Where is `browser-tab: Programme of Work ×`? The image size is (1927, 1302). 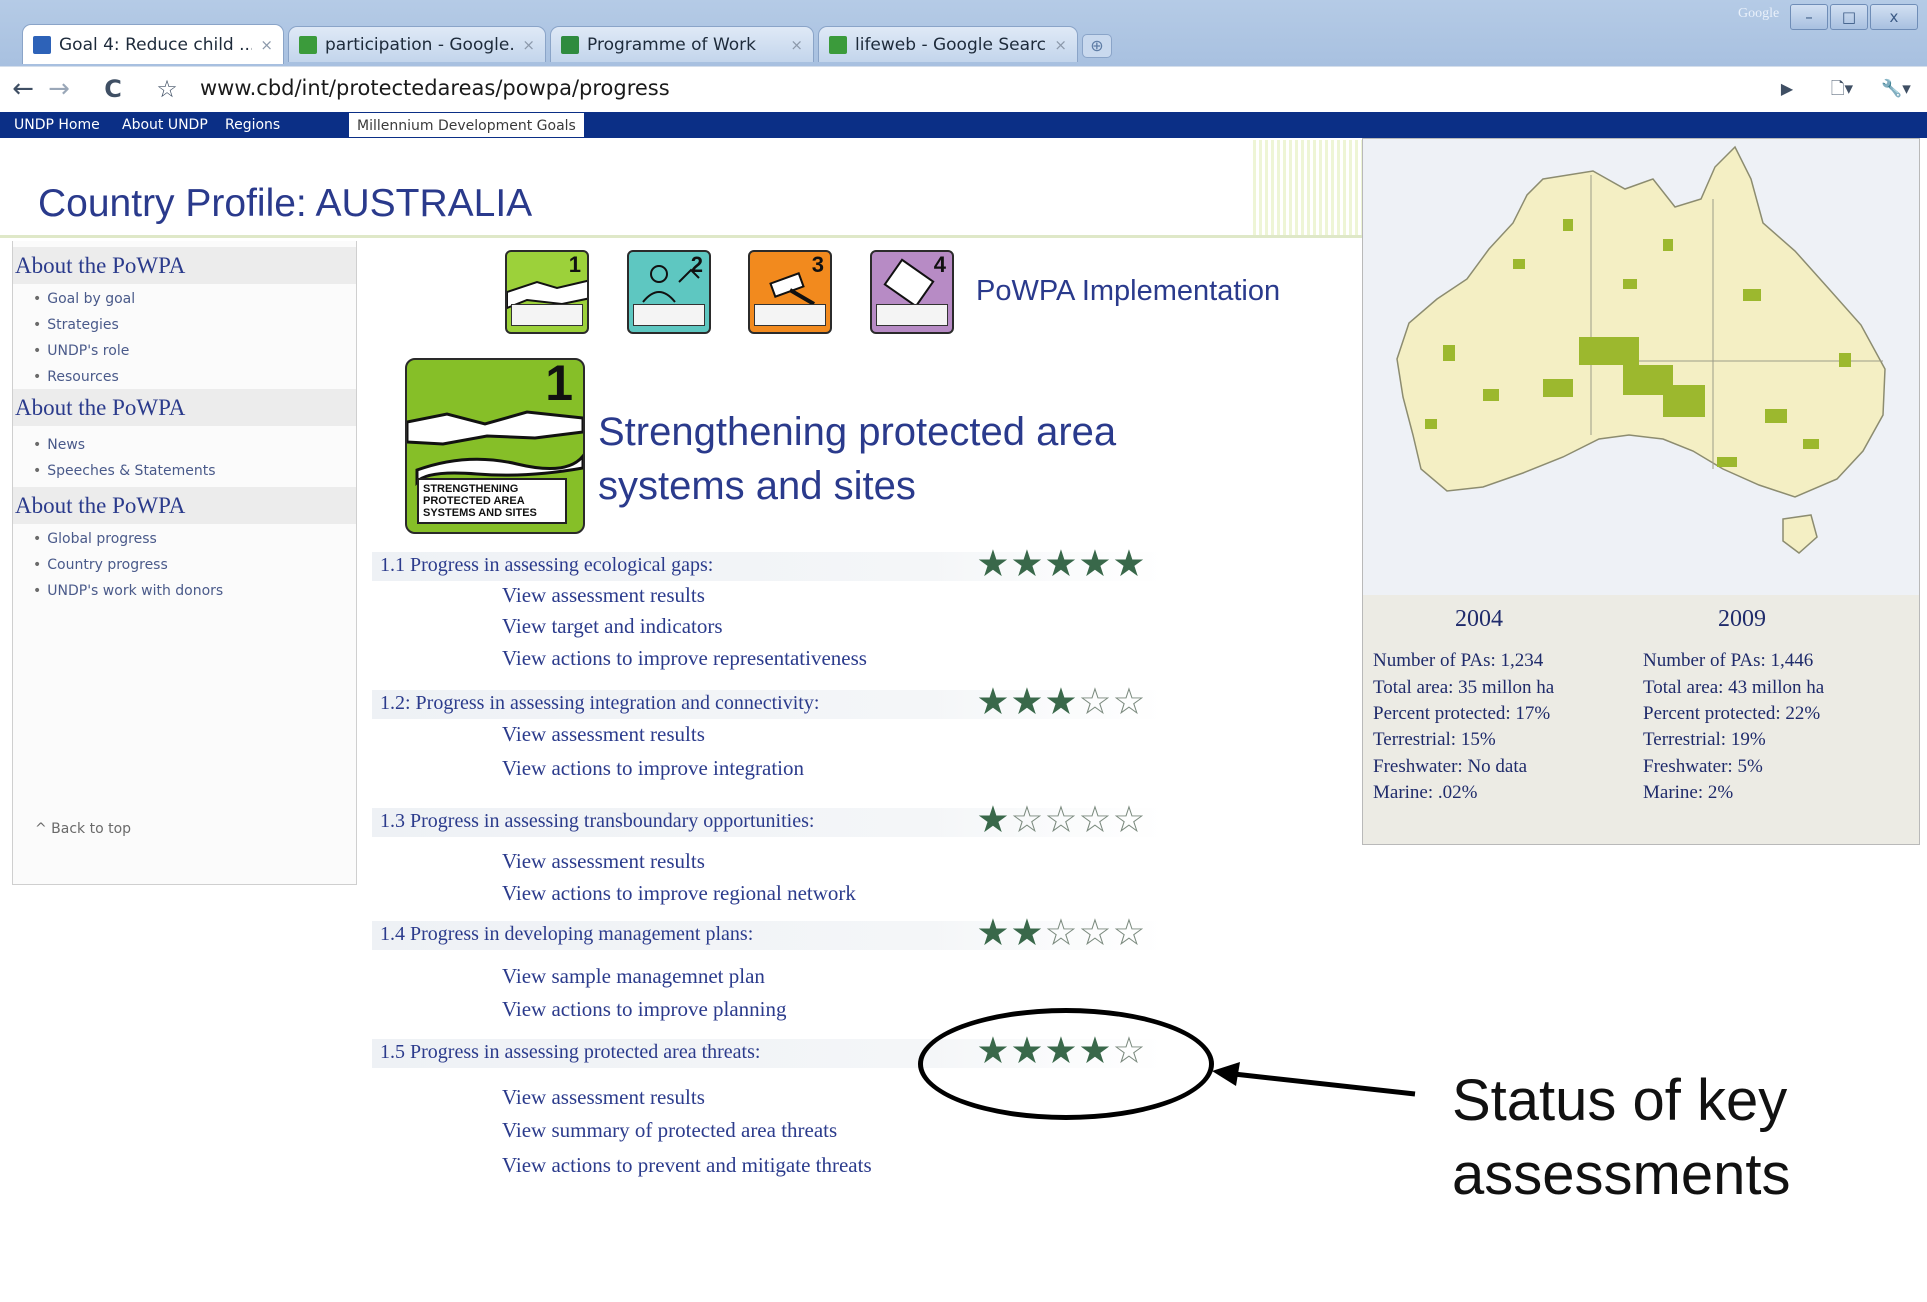
browser-tab: Programme of Work × is located at coordinates (682, 44).